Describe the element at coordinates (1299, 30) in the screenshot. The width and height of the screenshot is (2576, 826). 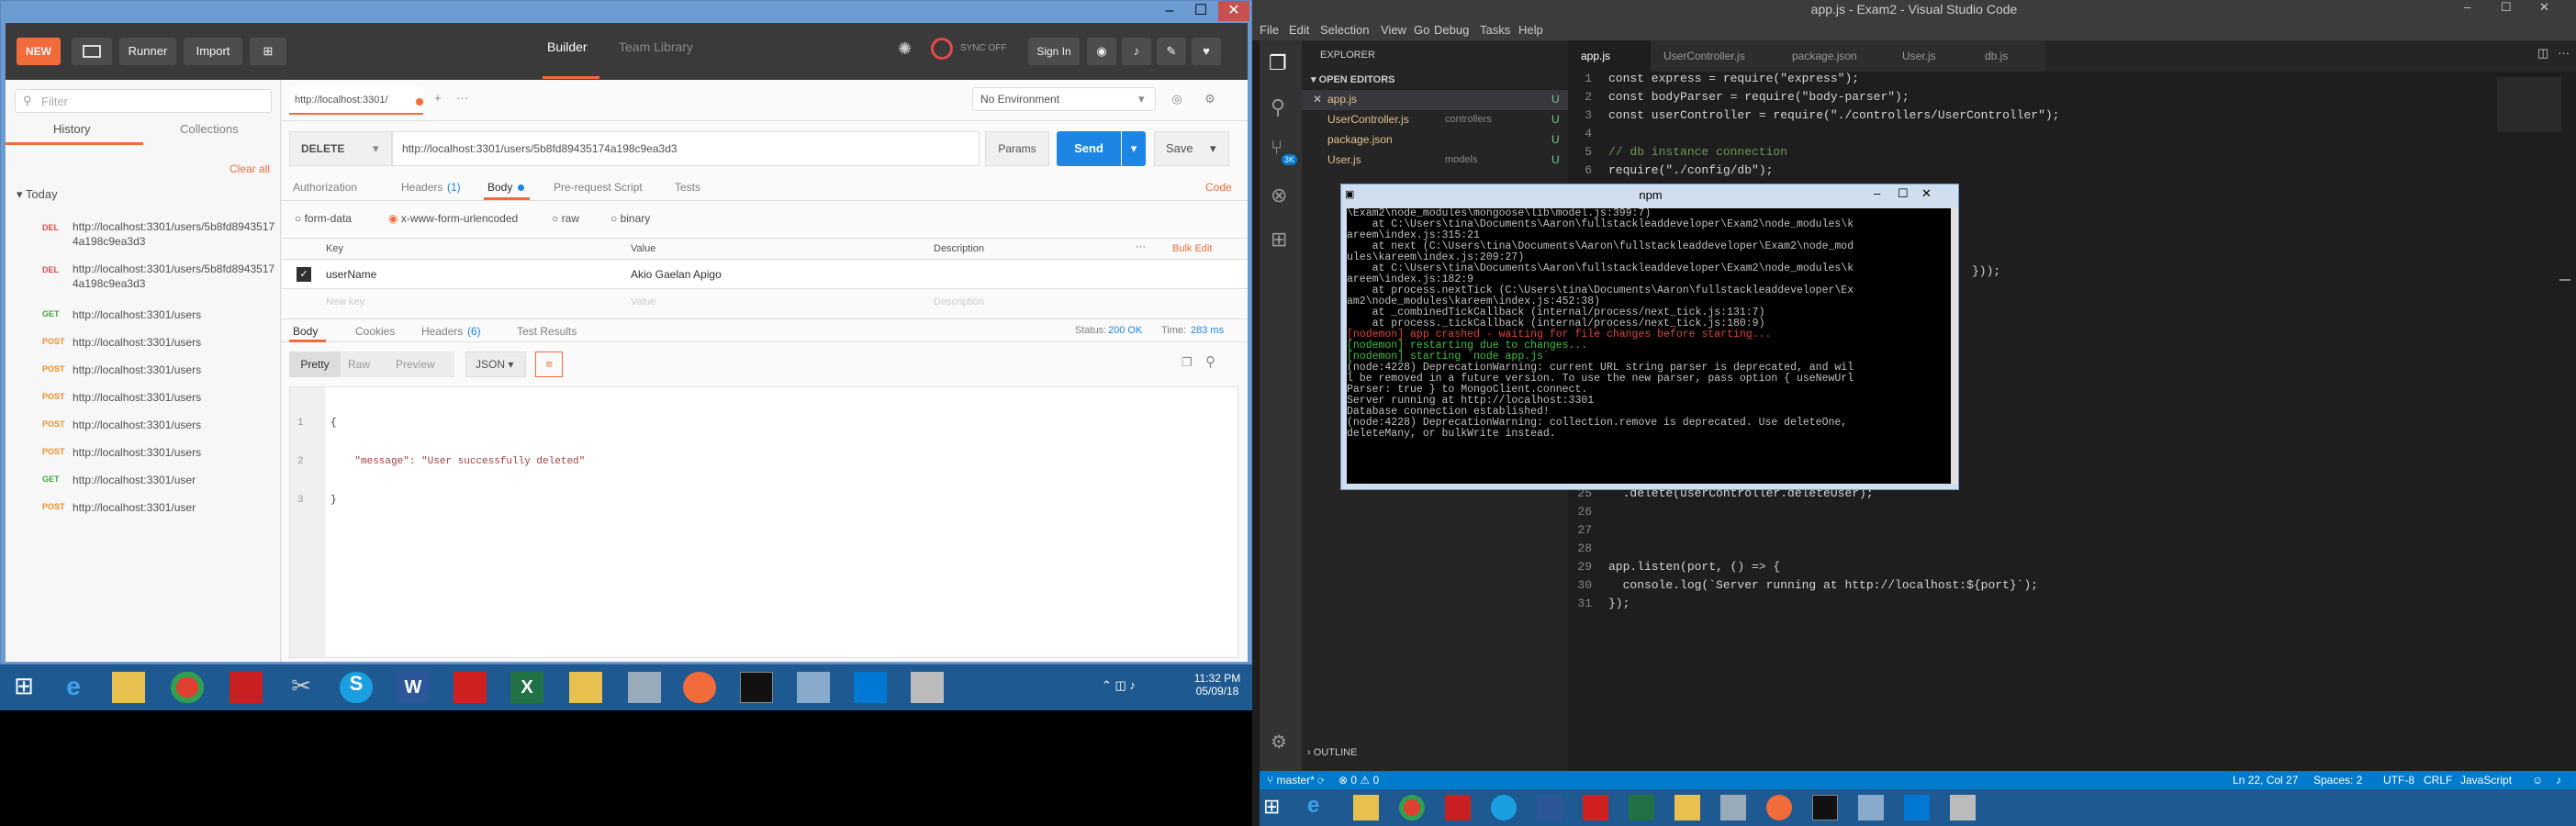
I see `menu-edit: Edit` at that location.